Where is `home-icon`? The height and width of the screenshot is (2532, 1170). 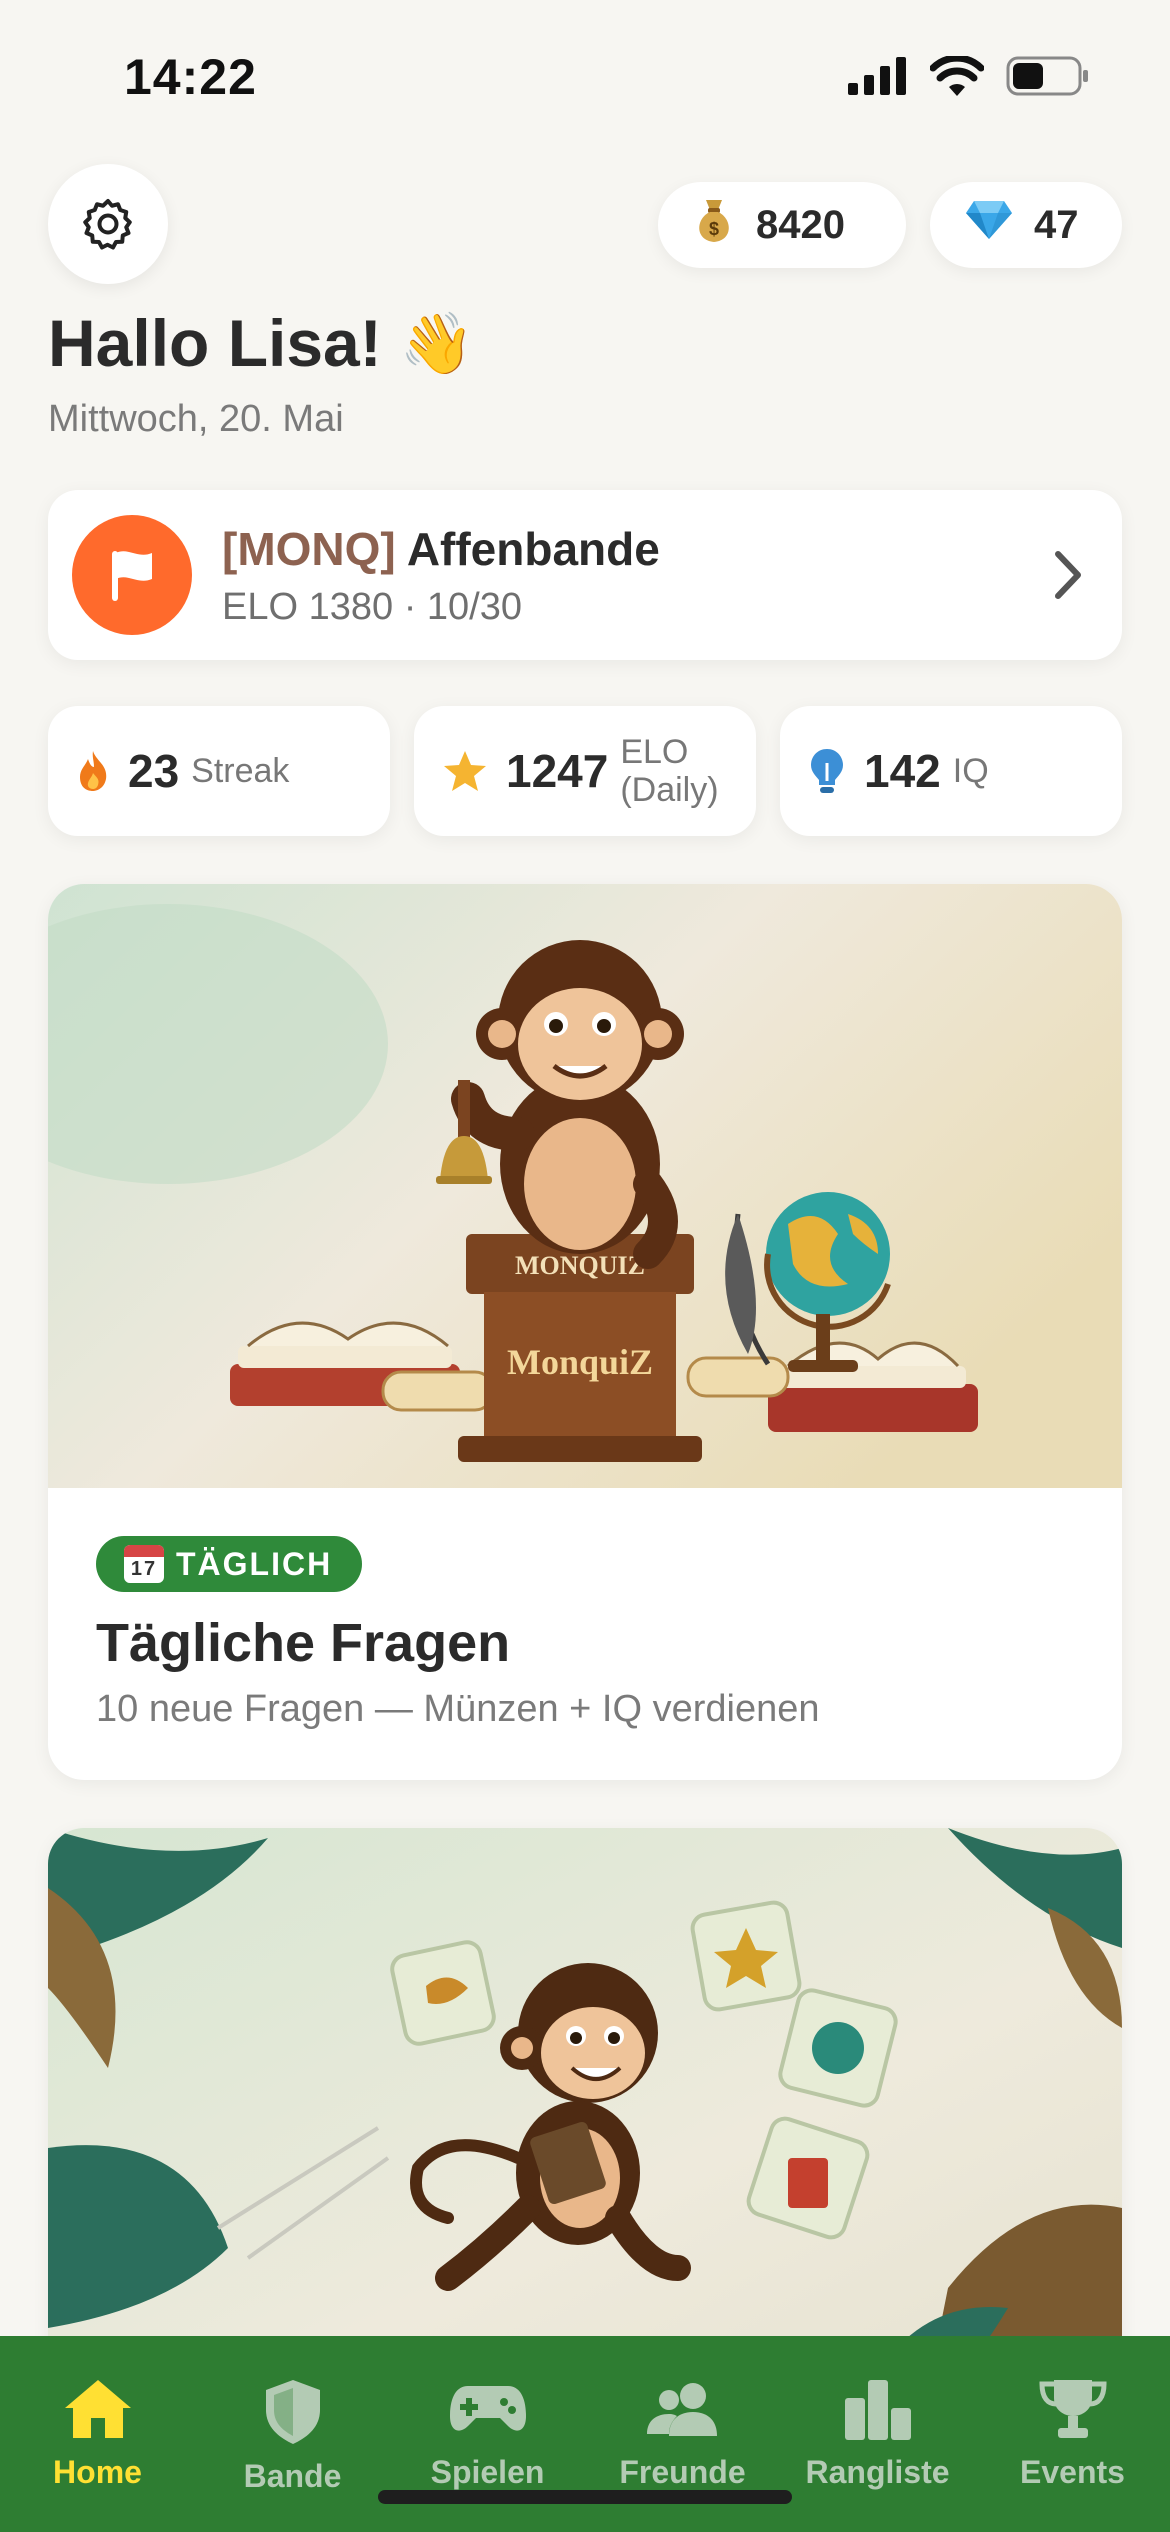 home-icon is located at coordinates (97, 2409).